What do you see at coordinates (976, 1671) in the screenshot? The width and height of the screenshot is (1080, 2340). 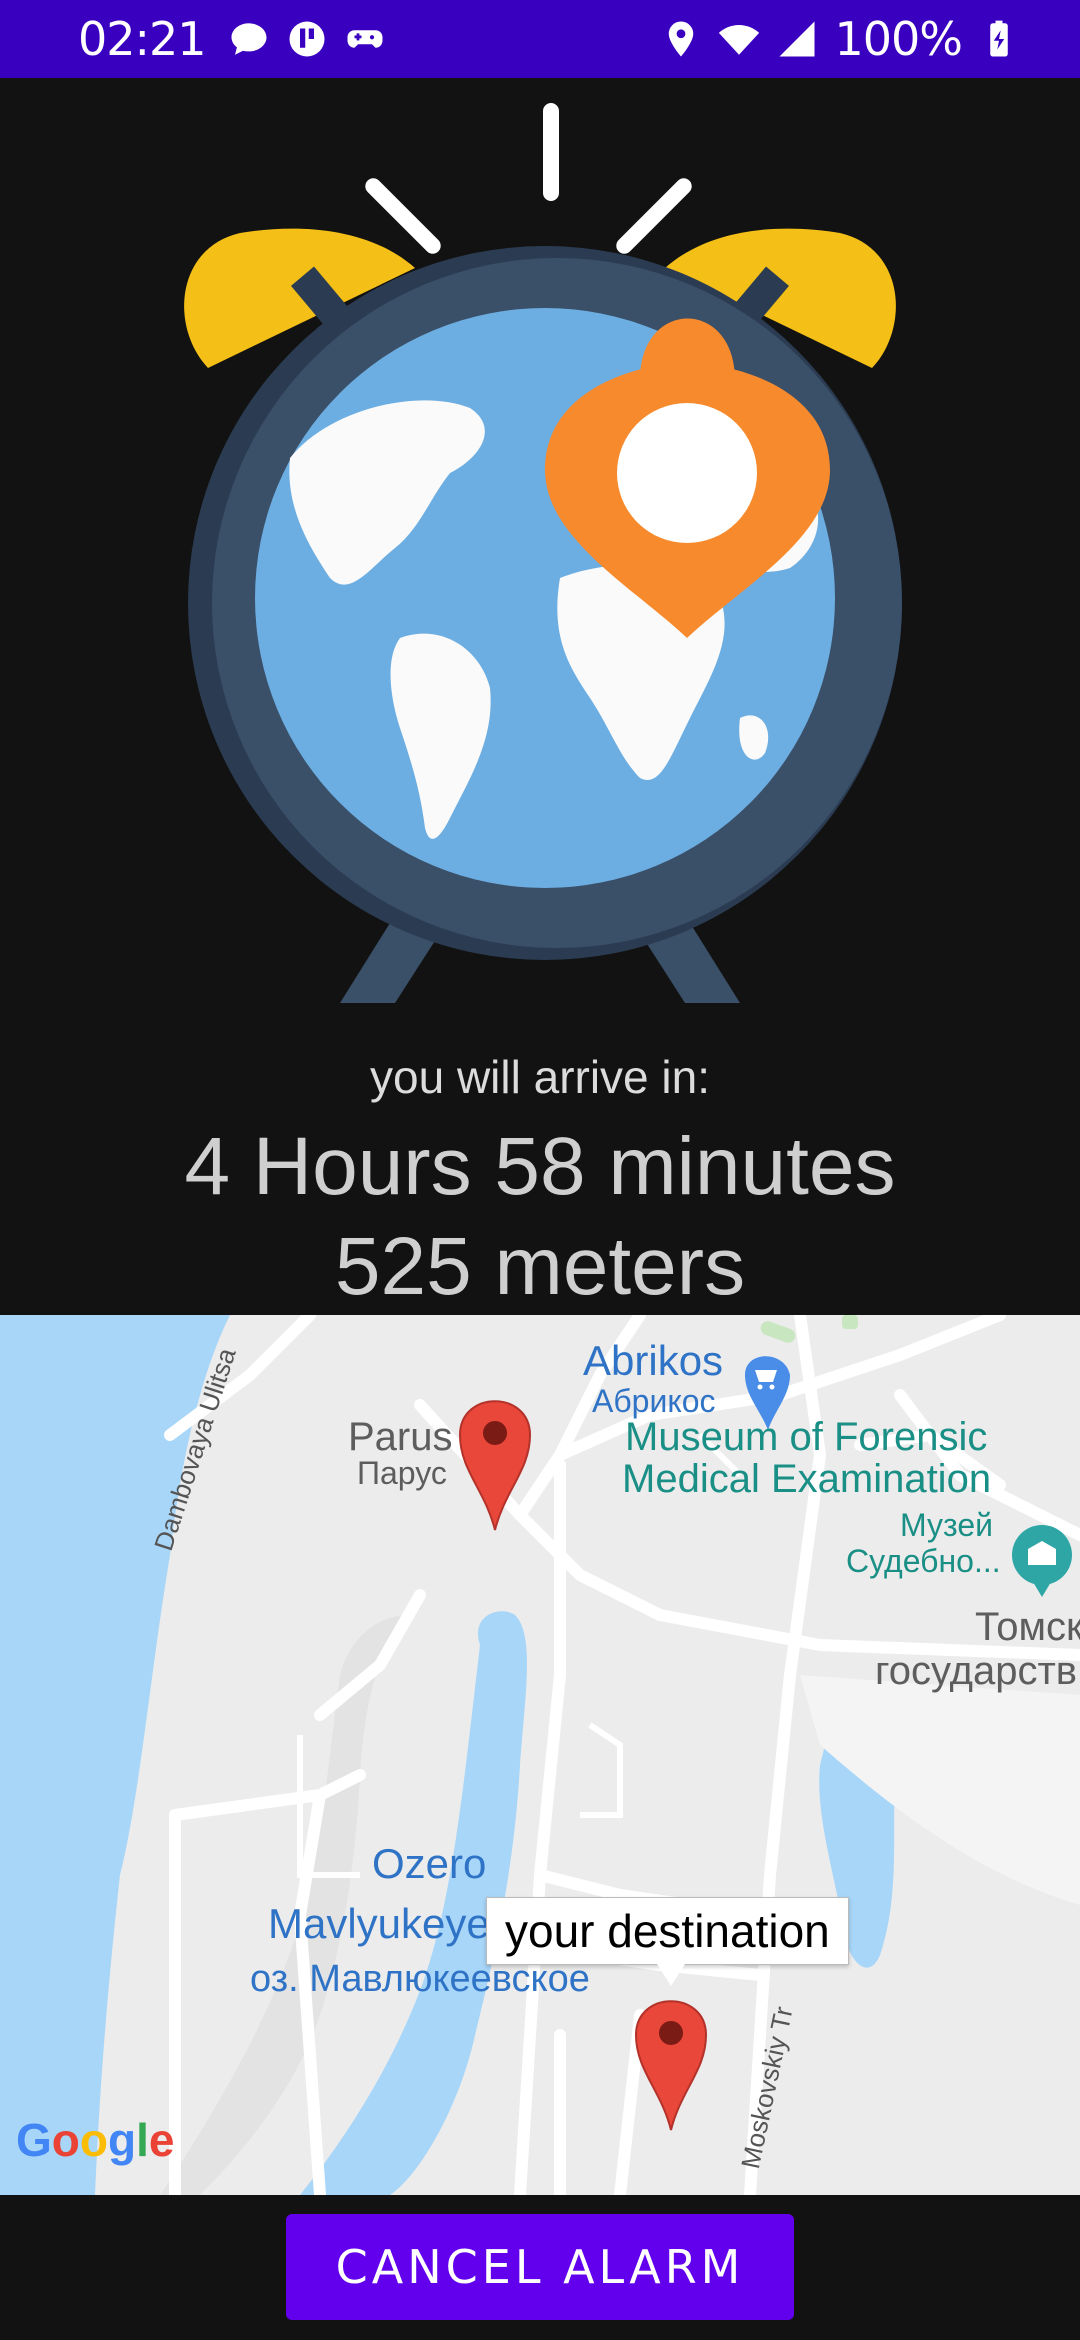 I see `map-label-tomsk-2: государств` at bounding box center [976, 1671].